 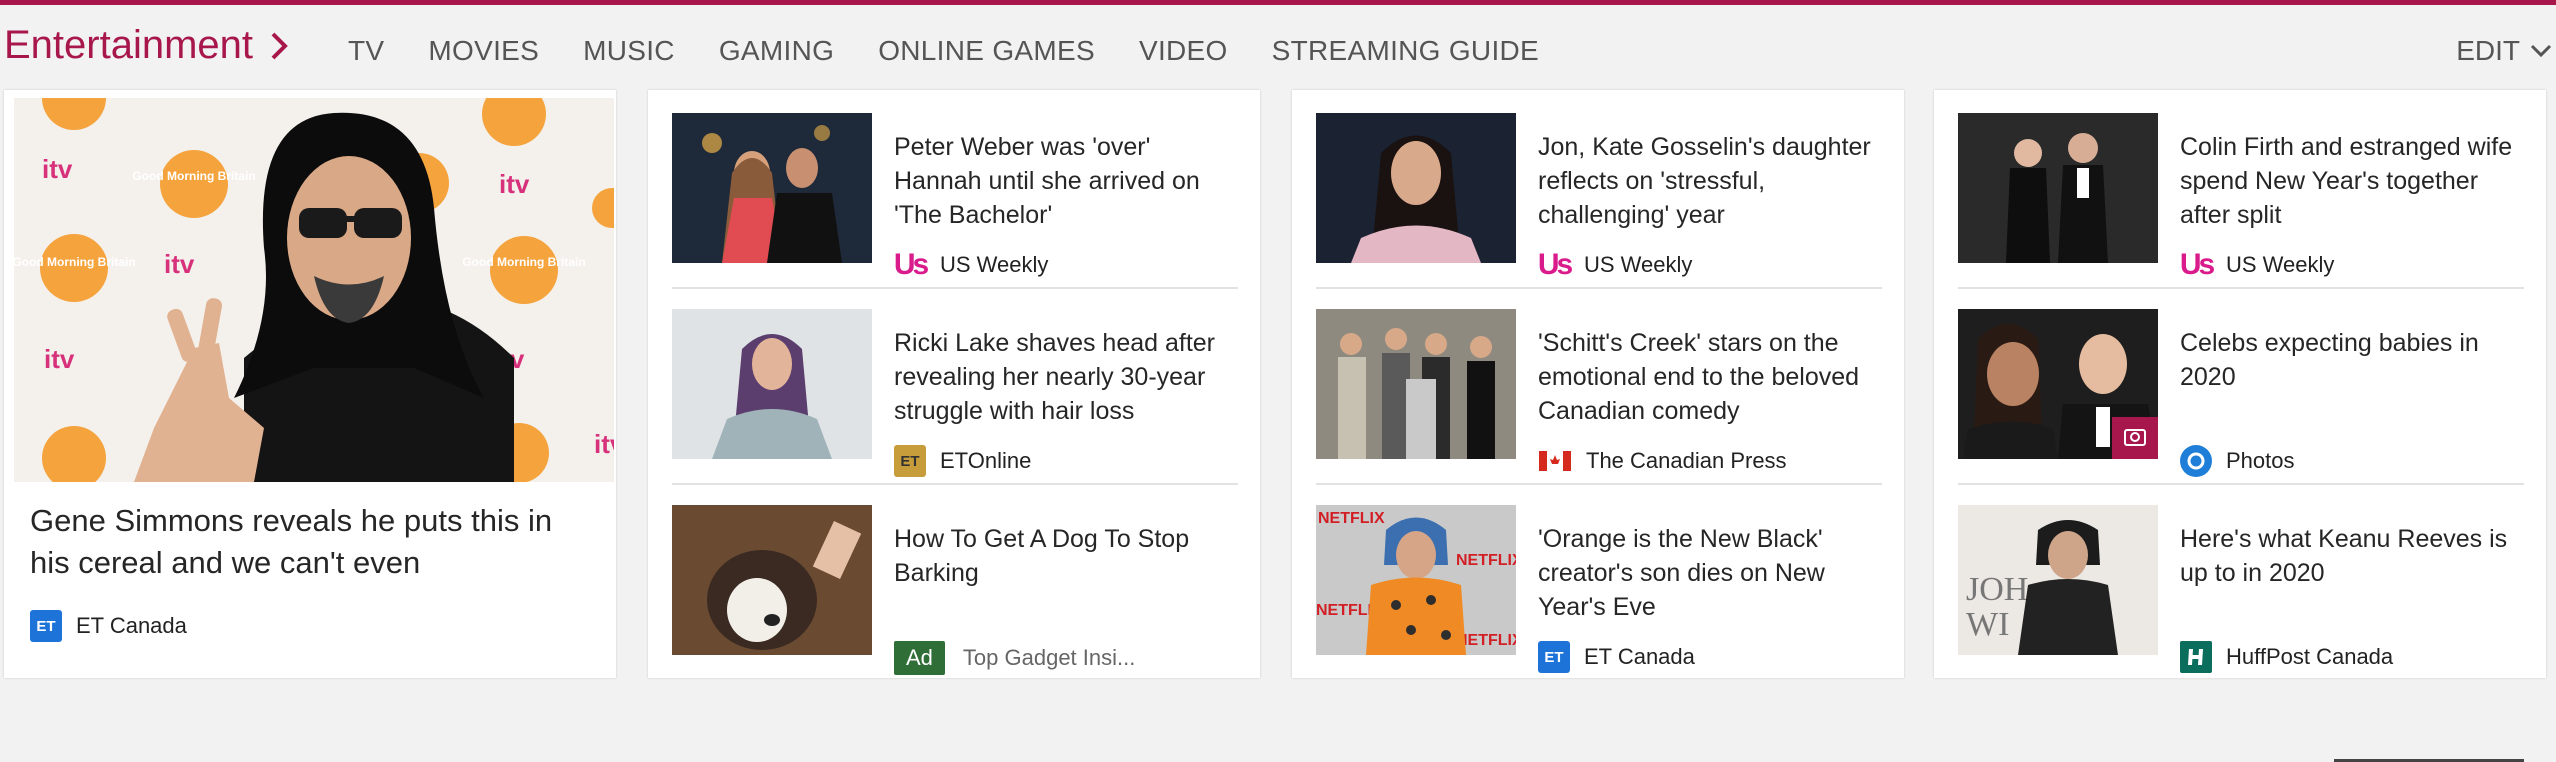 I want to click on nav-video: VIDEO, so click(x=1183, y=51).